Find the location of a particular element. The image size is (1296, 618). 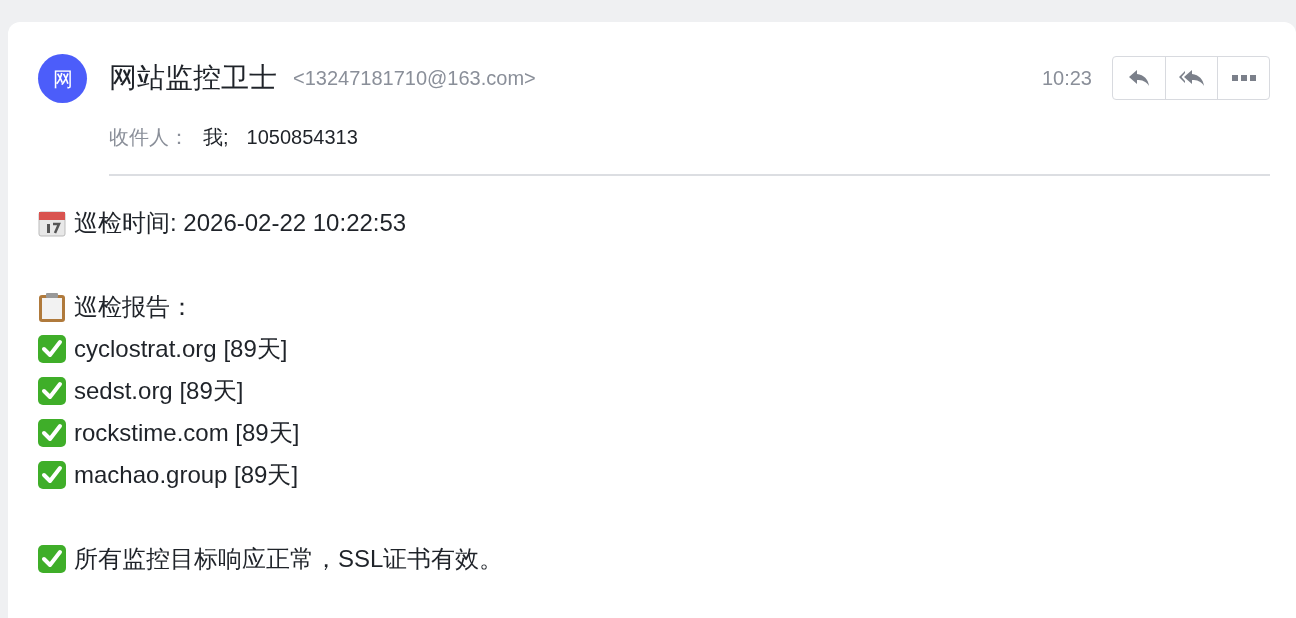

body-text: 所有监控目标响应正常，SSL证书有效。 is located at coordinates (289, 559).